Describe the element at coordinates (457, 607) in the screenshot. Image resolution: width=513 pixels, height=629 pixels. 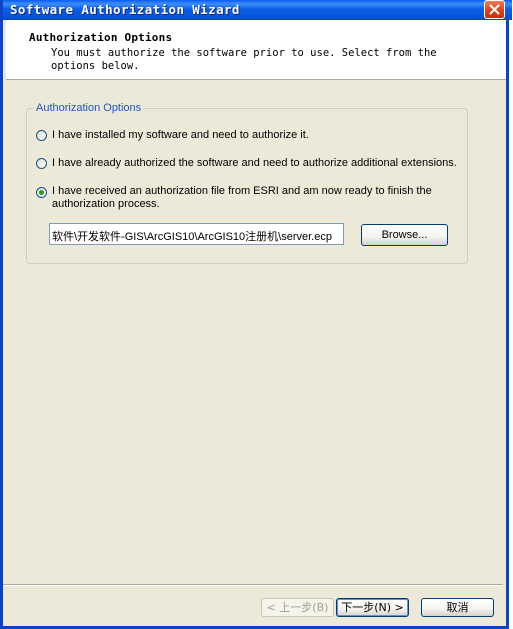
I see `cancel-button: 取消` at that location.